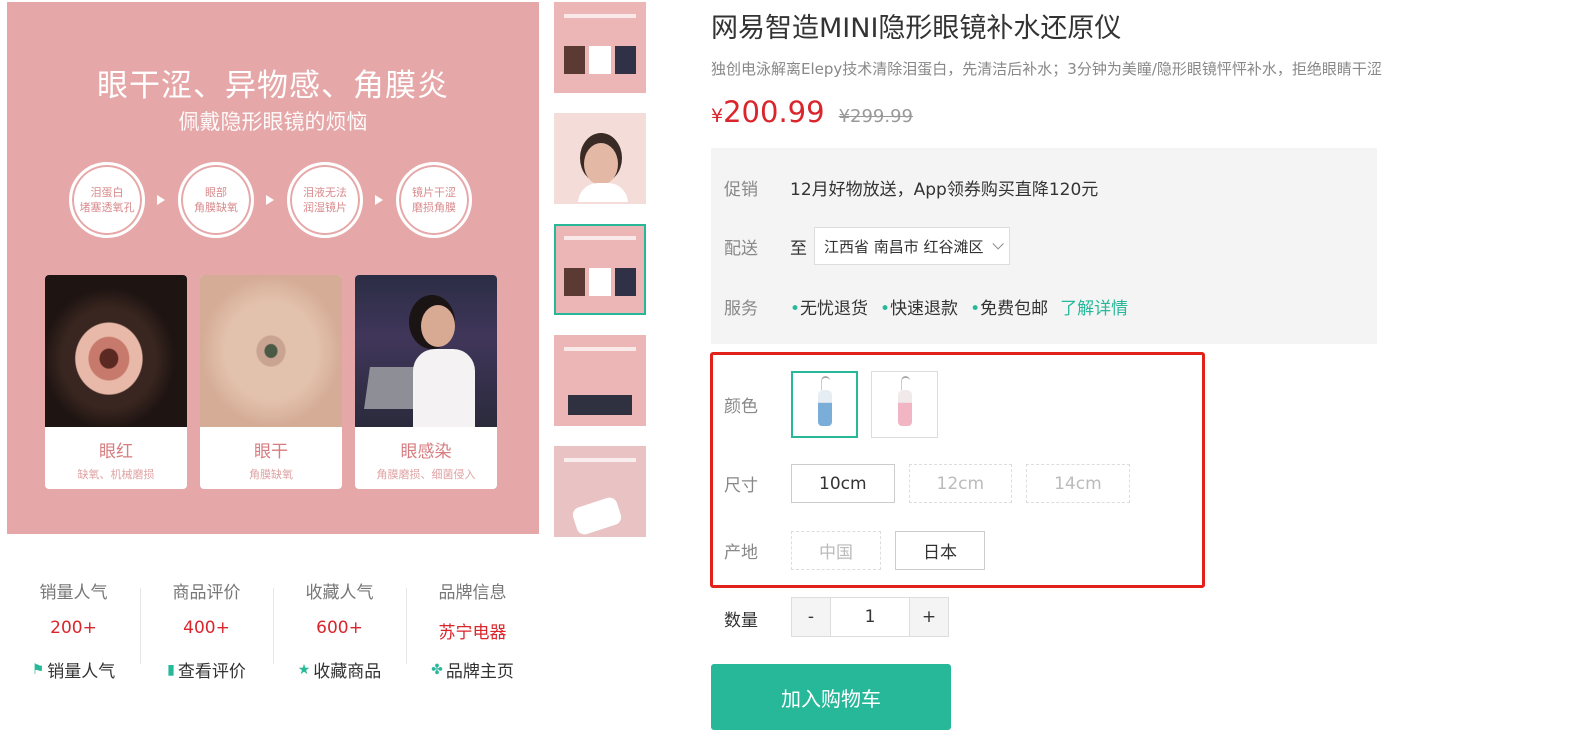 The height and width of the screenshot is (741, 1587). Describe the element at coordinates (206, 593) in the screenshot. I see `stat-label: 商品评价` at that location.